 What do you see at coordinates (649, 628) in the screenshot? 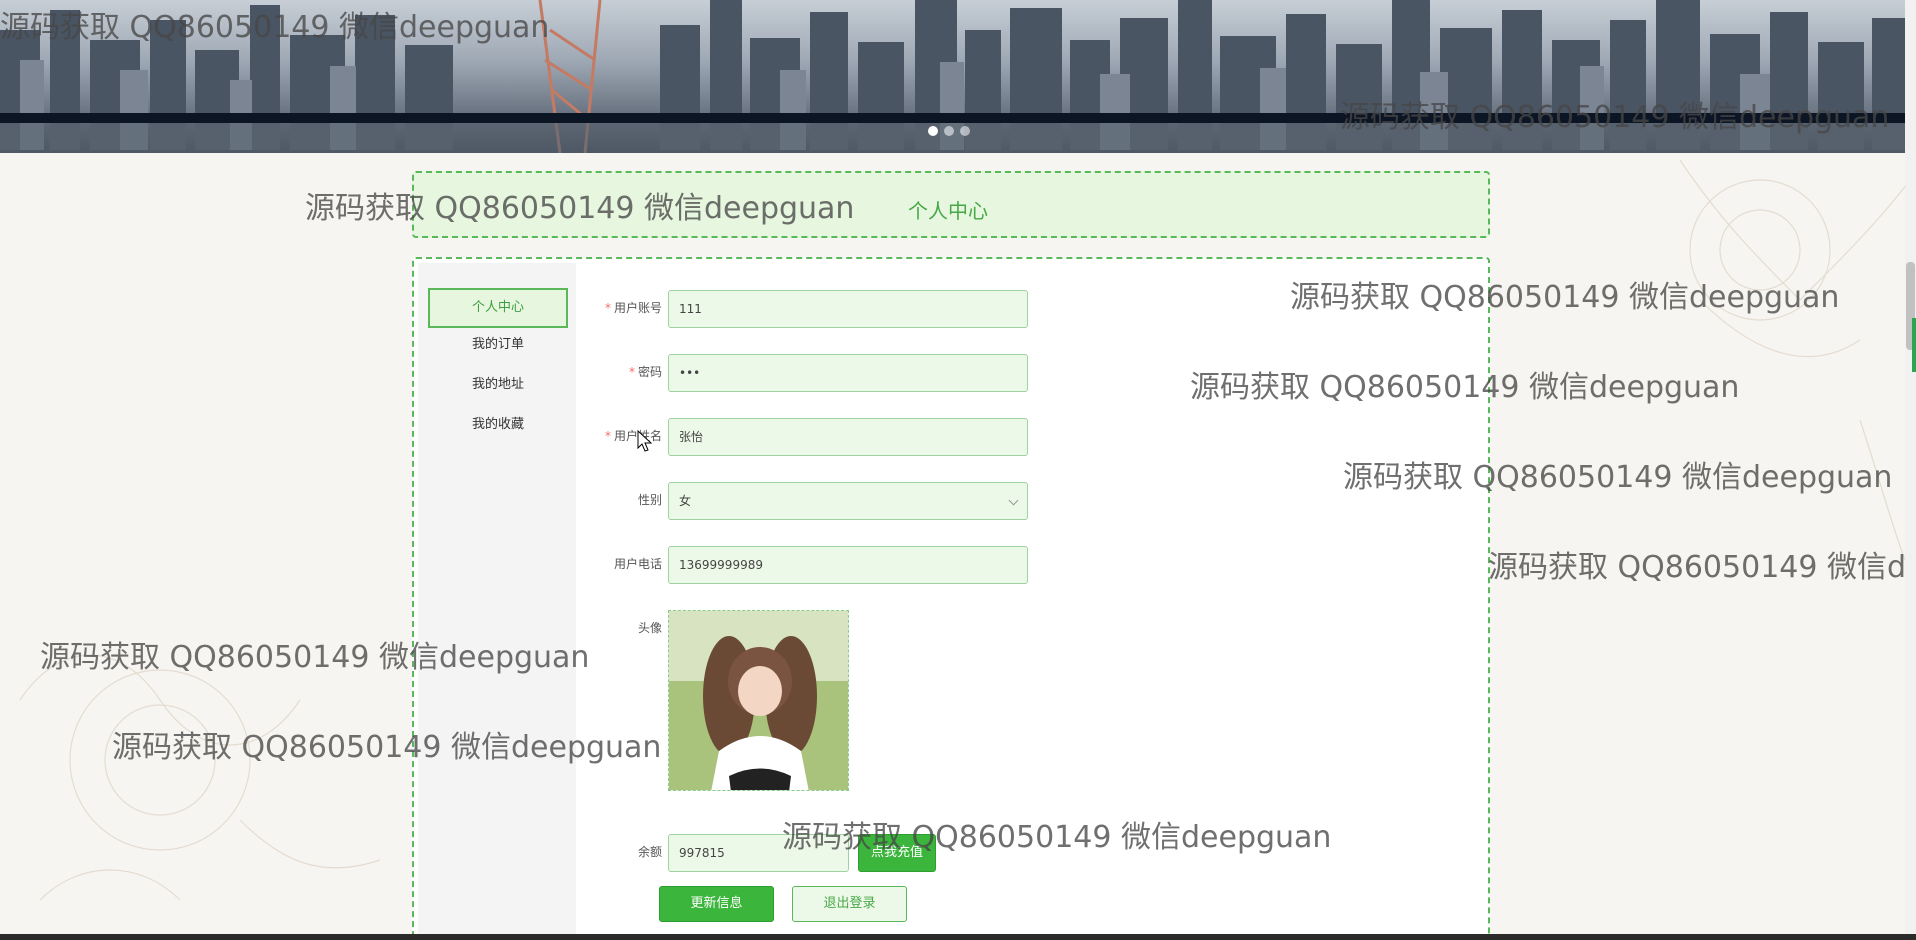
I see `avatar-label: 头像` at bounding box center [649, 628].